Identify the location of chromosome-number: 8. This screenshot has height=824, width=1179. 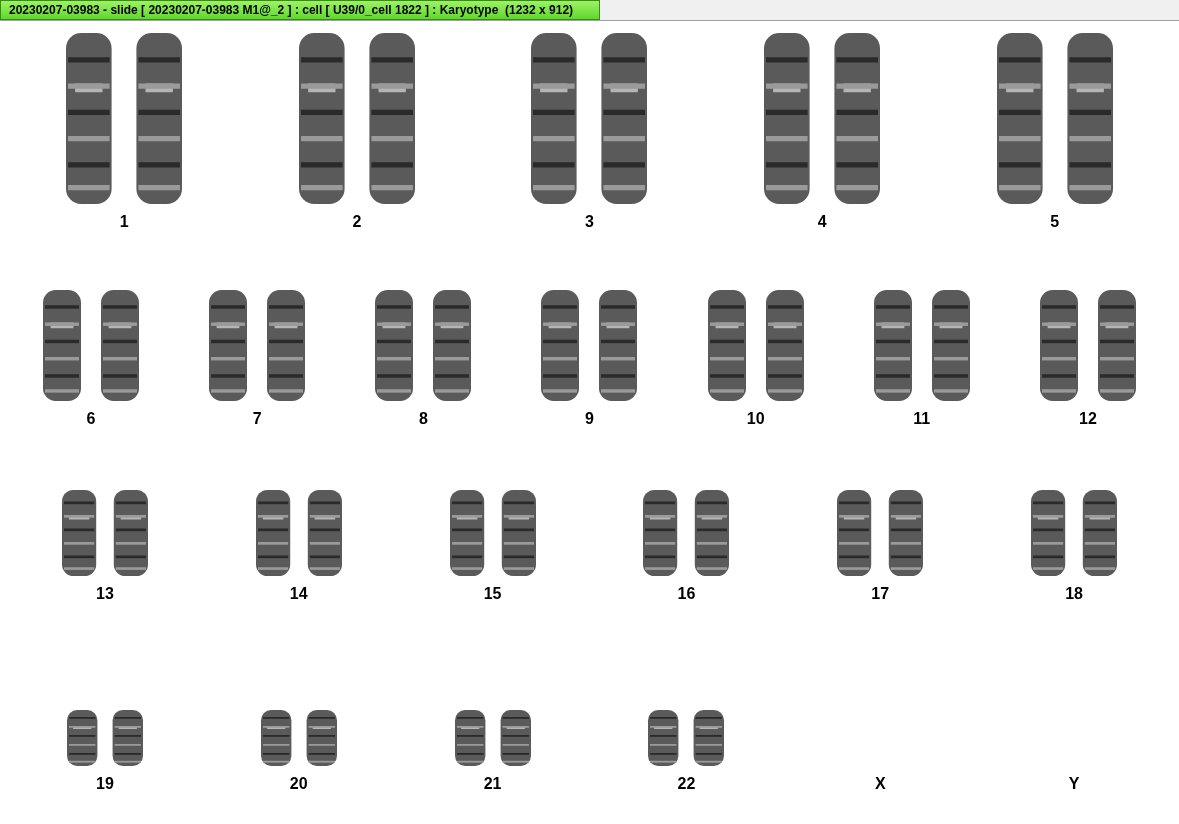
(423, 419).